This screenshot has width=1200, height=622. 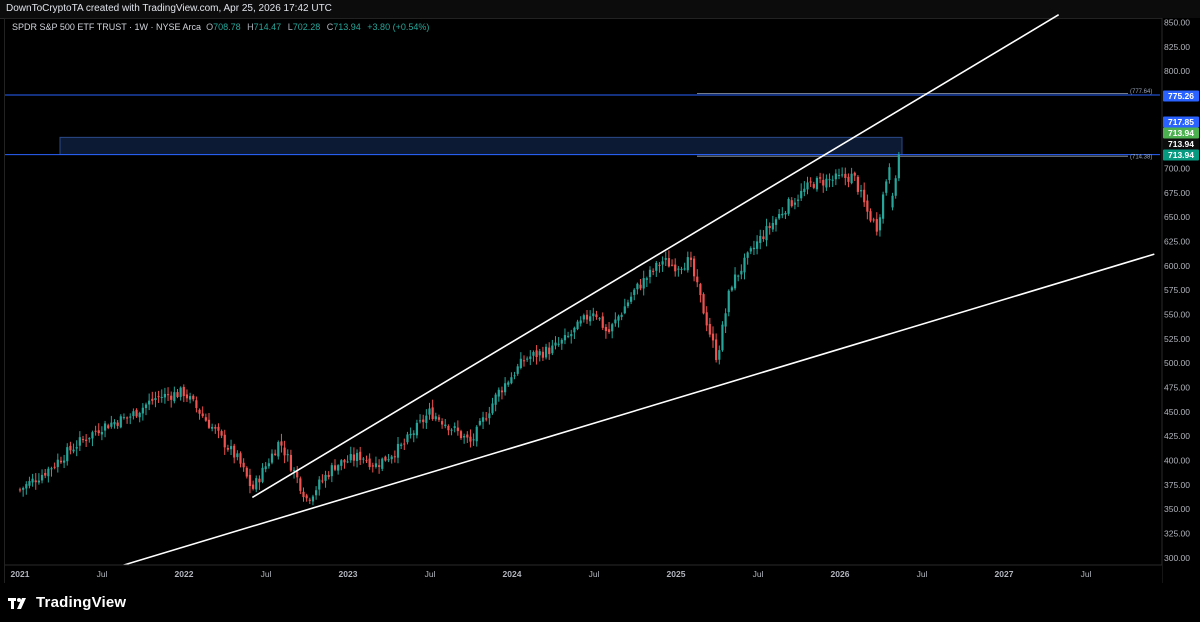 I want to click on range-box, so click(x=481, y=146).